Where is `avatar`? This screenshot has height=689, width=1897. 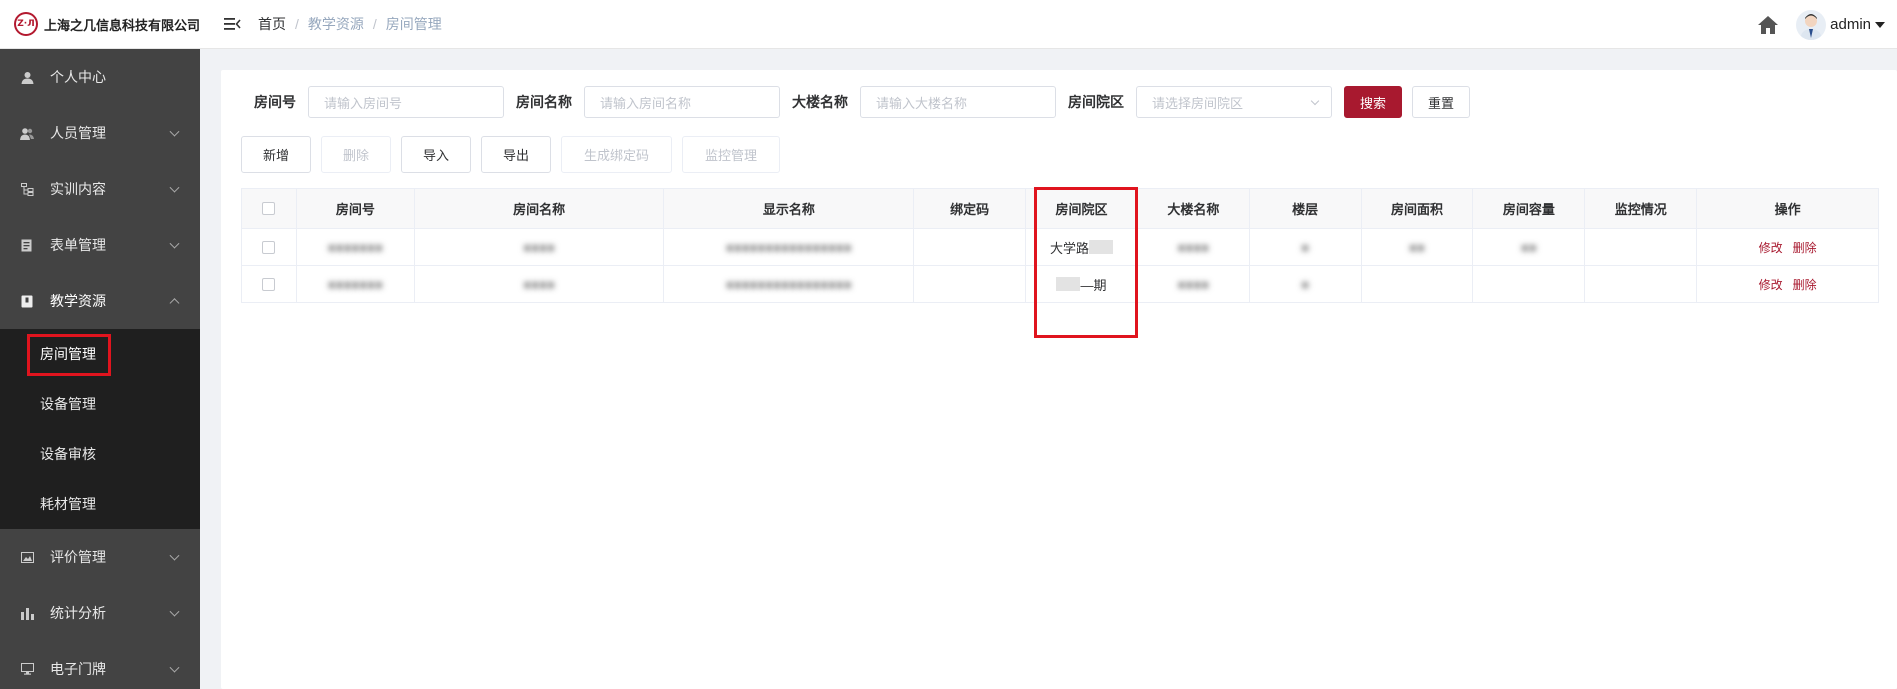
avatar is located at coordinates (1811, 24).